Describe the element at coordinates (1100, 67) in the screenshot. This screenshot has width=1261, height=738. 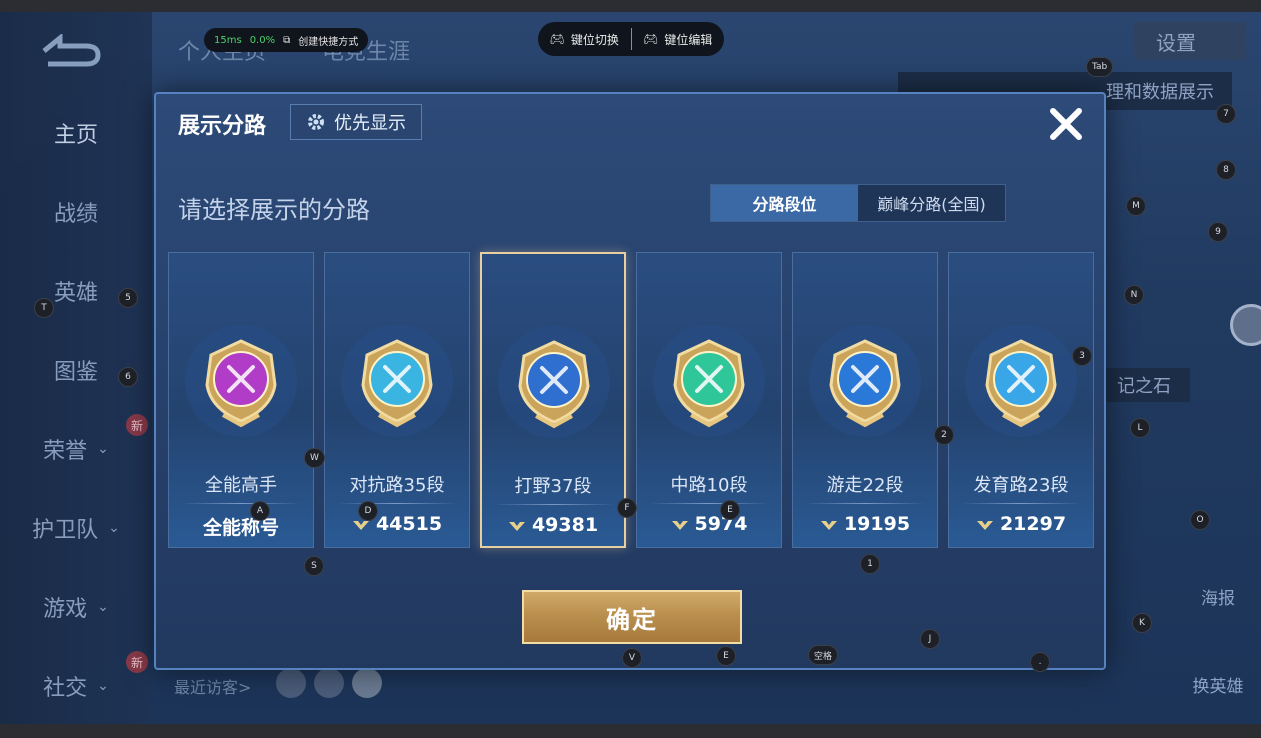
I see `key-hint-badge: Tab` at that location.